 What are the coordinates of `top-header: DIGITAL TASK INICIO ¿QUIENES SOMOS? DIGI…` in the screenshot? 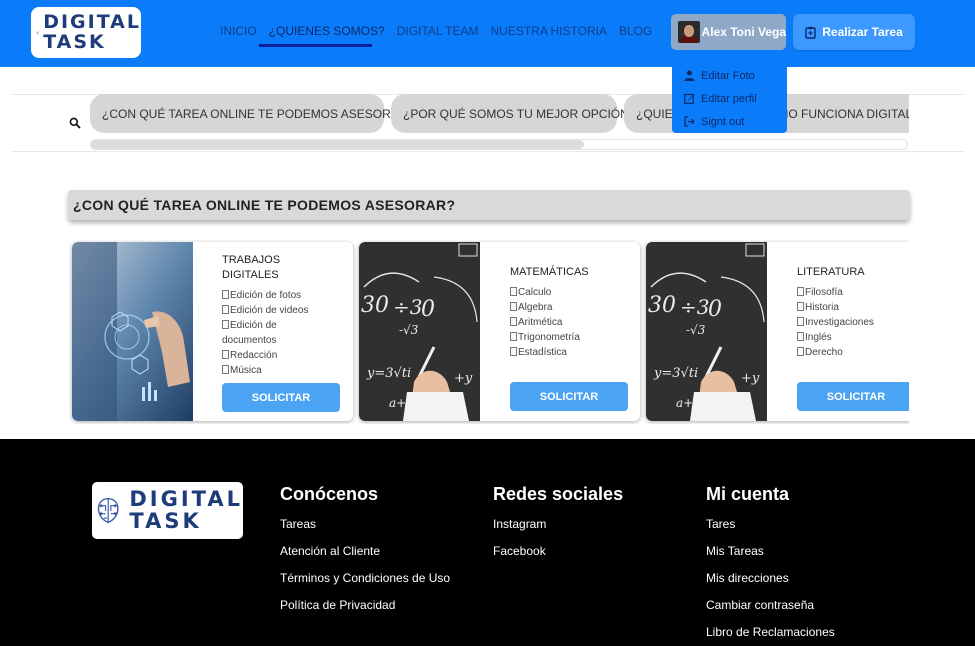 It's located at (487, 33).